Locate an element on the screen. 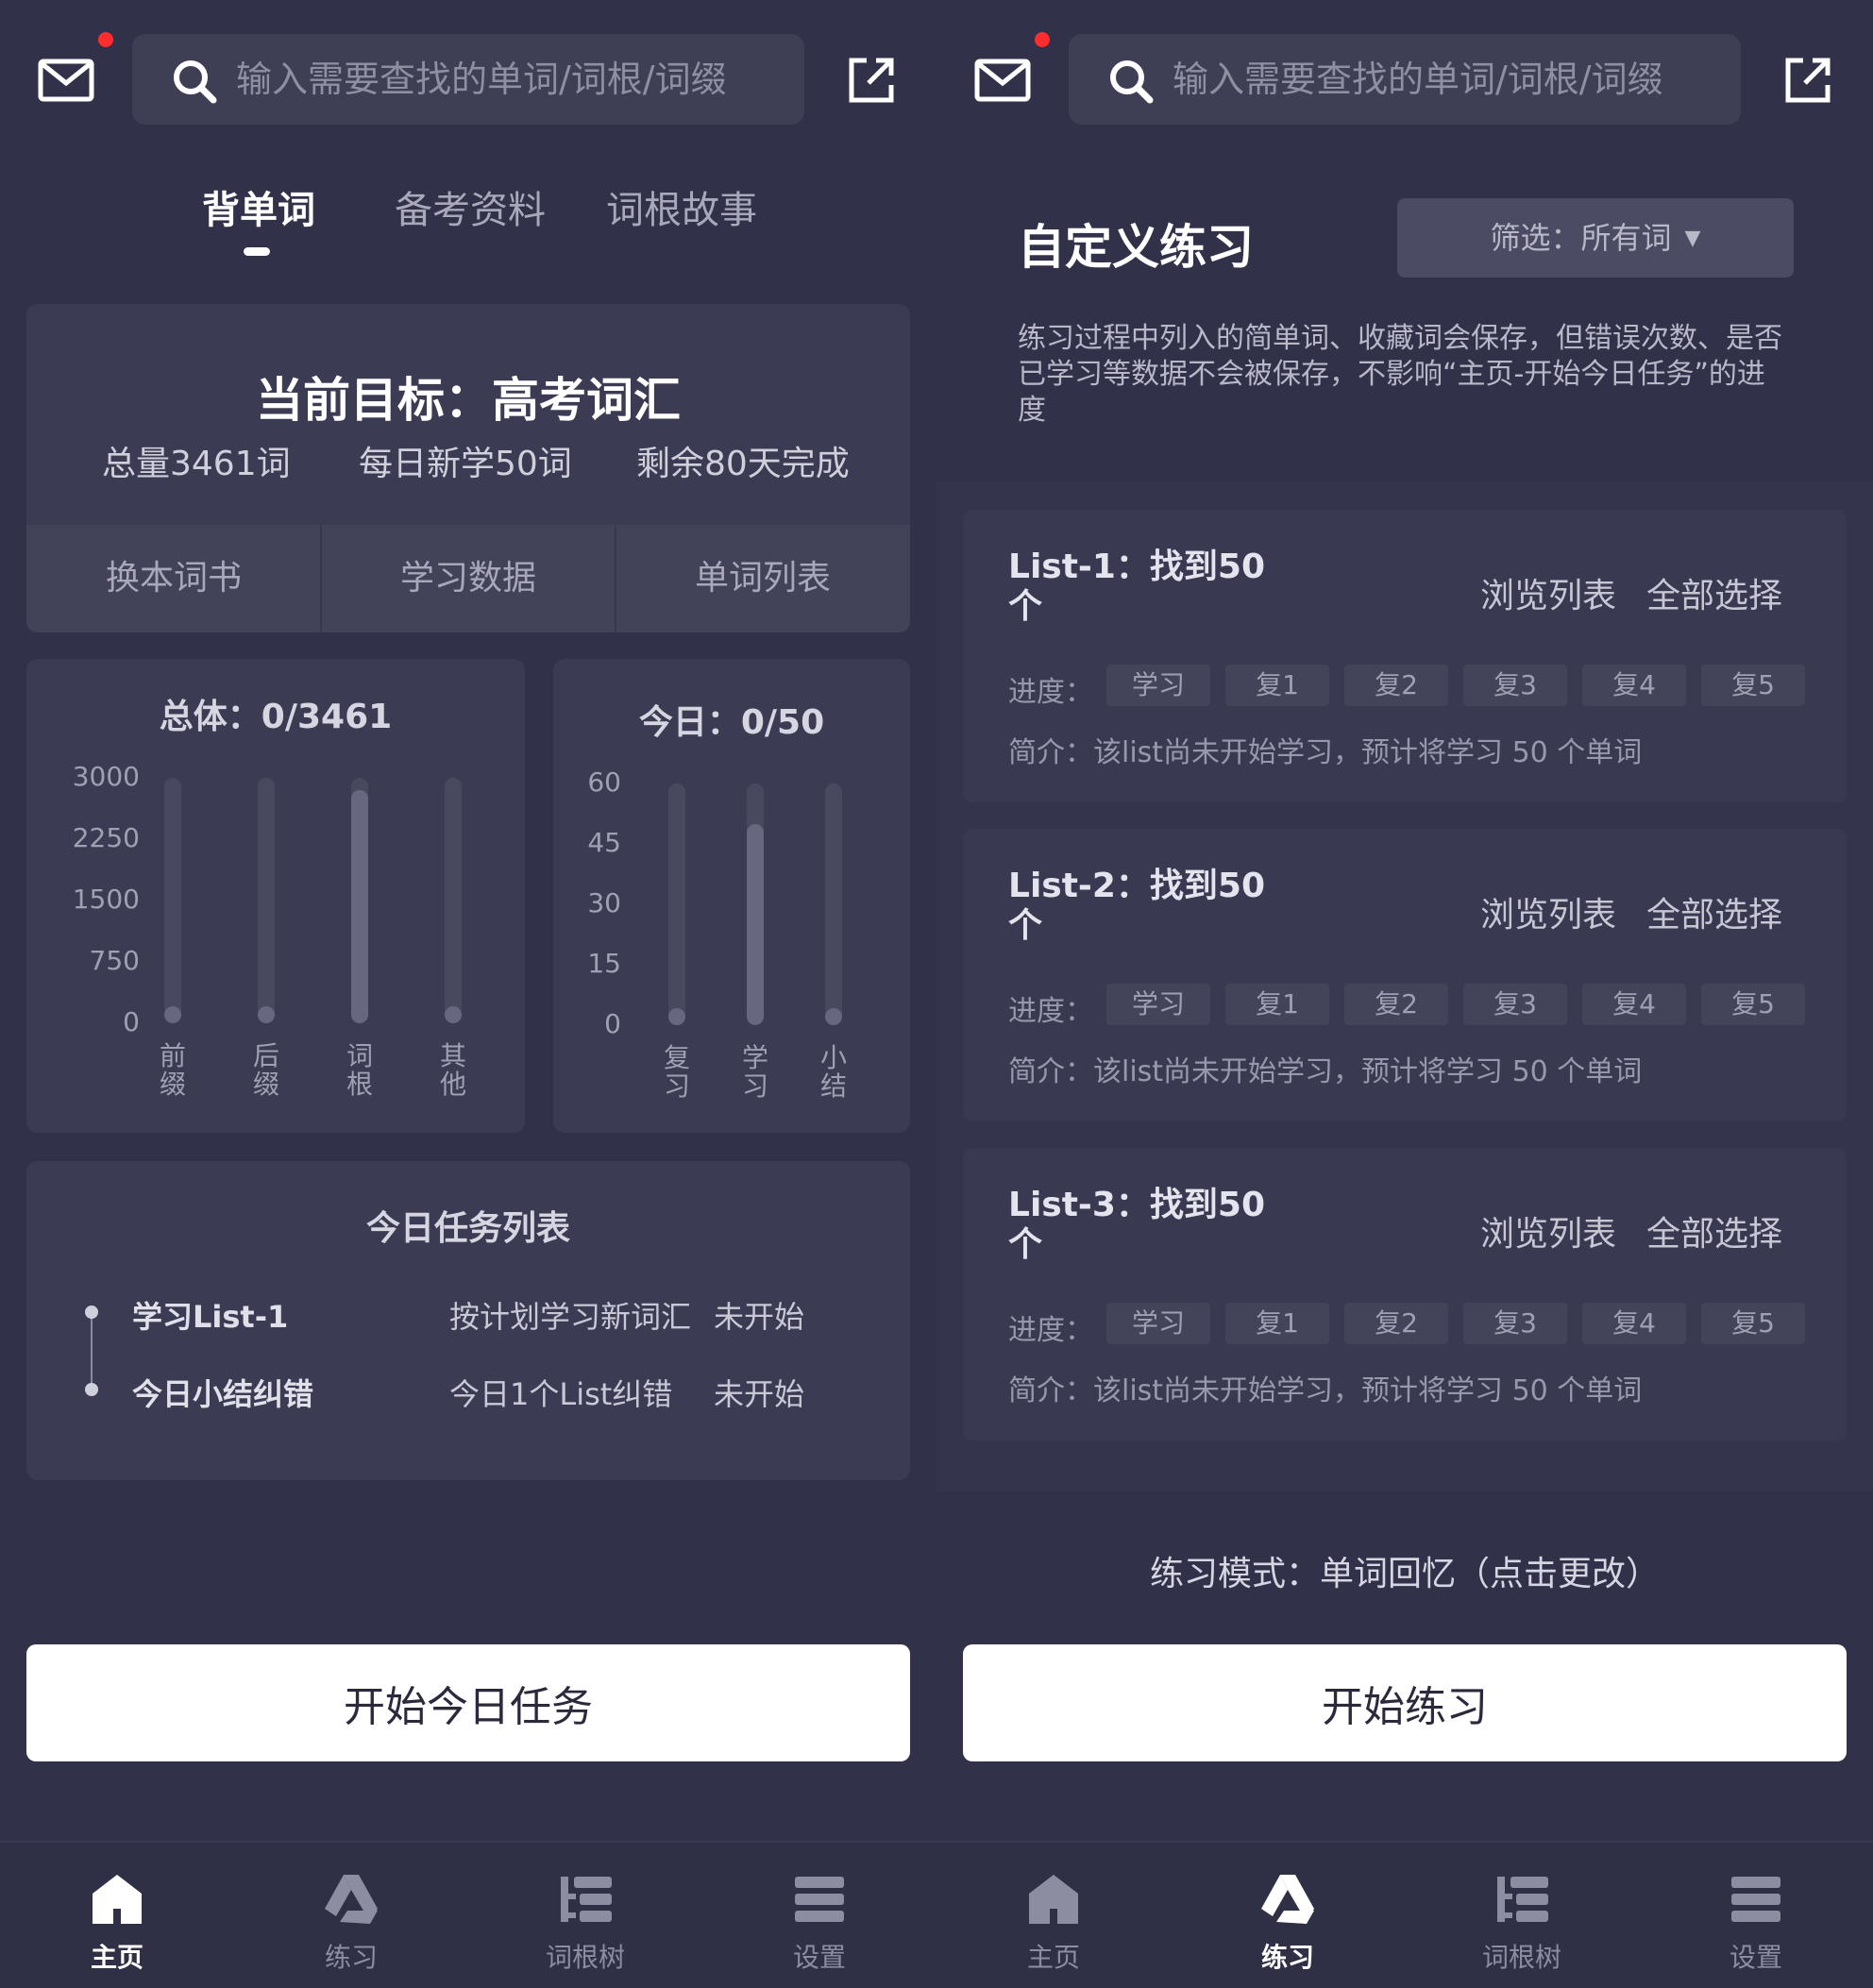  bottom-nav: 主页 练习 词根树 设置 is located at coordinates (1404, 1914).